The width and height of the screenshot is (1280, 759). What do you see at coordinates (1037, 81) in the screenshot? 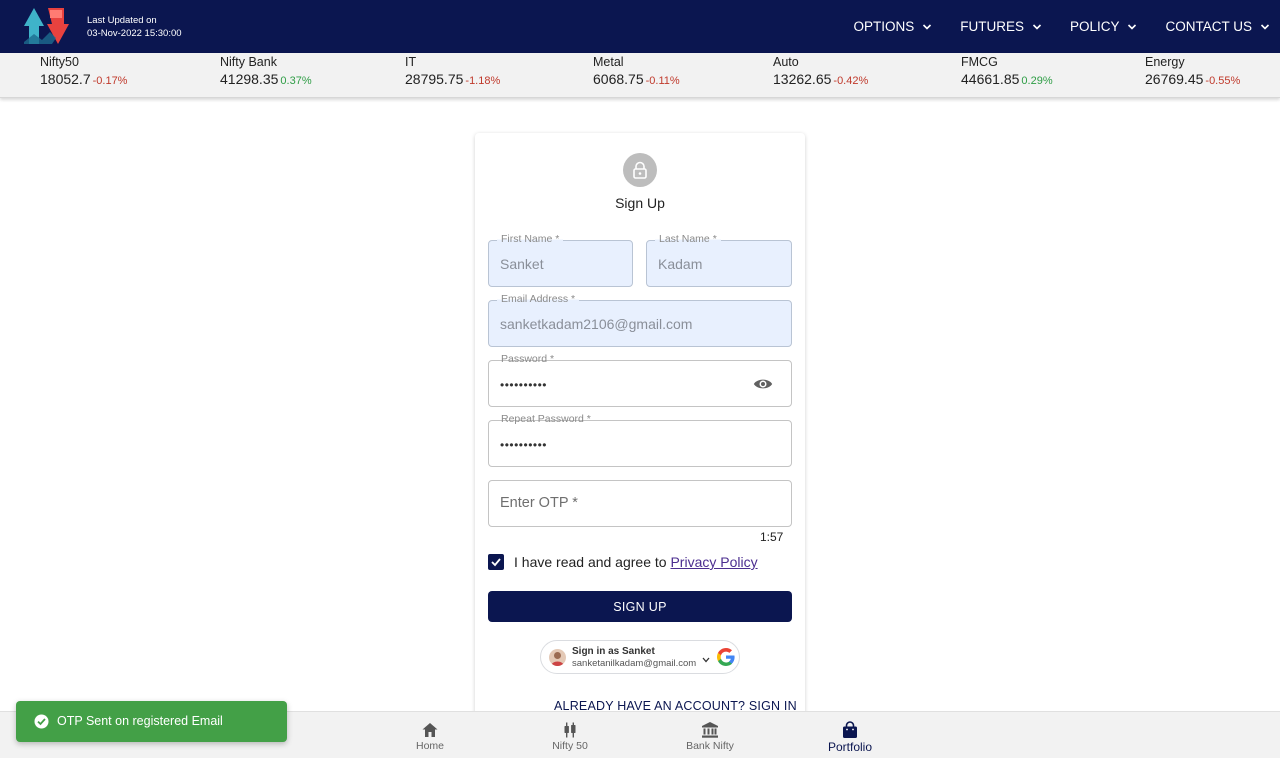
I see `ticker-change: 0.29%` at bounding box center [1037, 81].